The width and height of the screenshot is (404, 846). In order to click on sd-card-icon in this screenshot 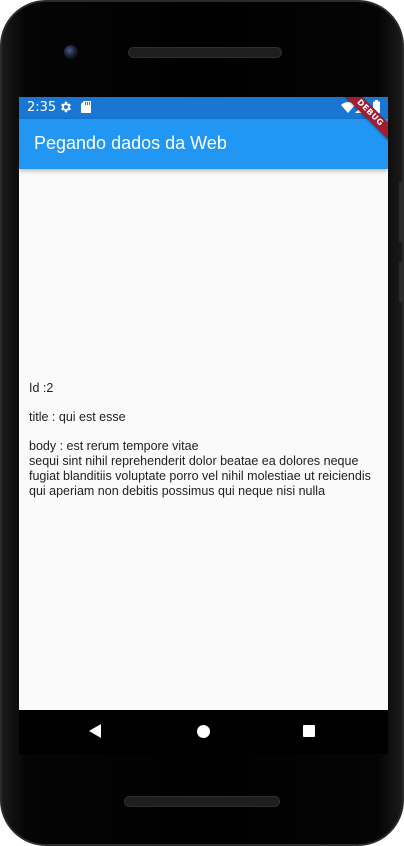, I will do `click(86, 107)`.